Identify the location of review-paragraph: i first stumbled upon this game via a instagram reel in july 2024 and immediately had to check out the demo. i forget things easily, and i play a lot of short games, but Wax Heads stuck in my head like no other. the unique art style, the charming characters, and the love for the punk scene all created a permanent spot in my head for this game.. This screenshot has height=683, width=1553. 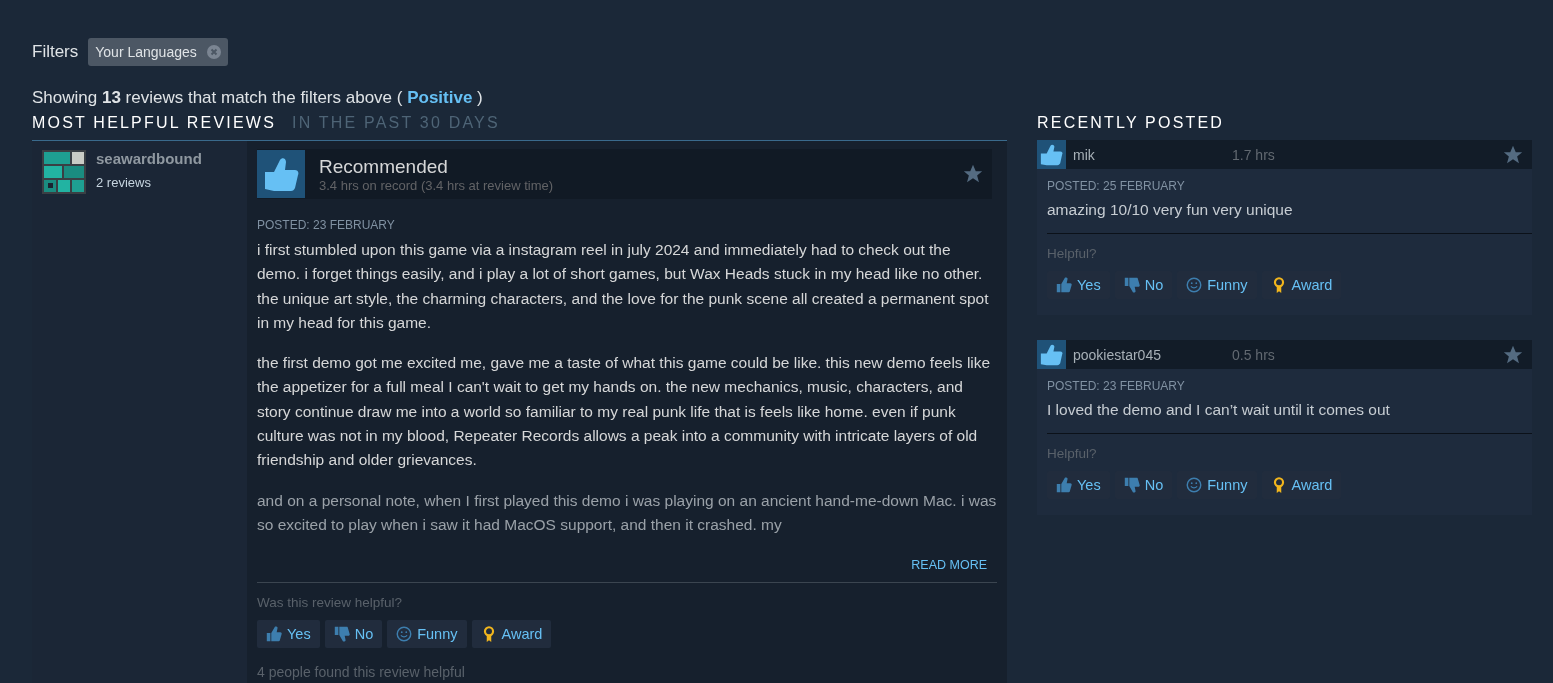
(623, 286).